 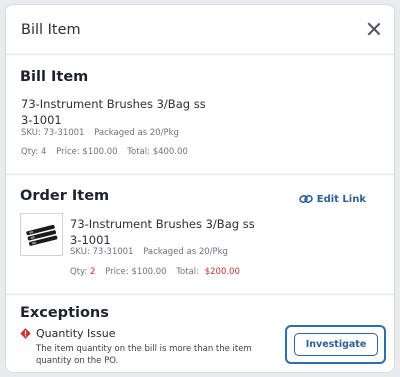 I want to click on order-item-packaged: Packaged as 20/Pkg, so click(x=185, y=252).